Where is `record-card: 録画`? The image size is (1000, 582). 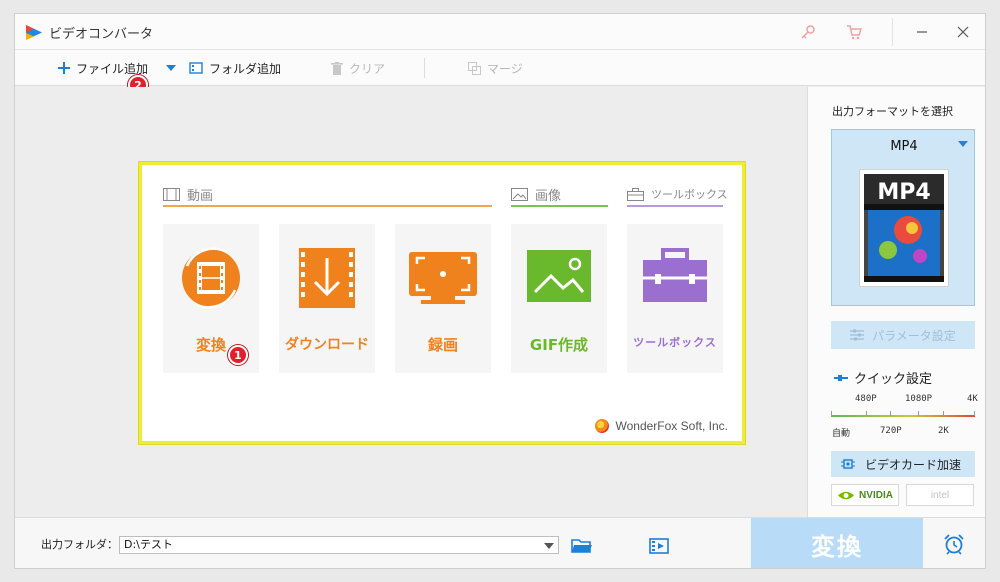
record-card: 録画 is located at coordinates (443, 298).